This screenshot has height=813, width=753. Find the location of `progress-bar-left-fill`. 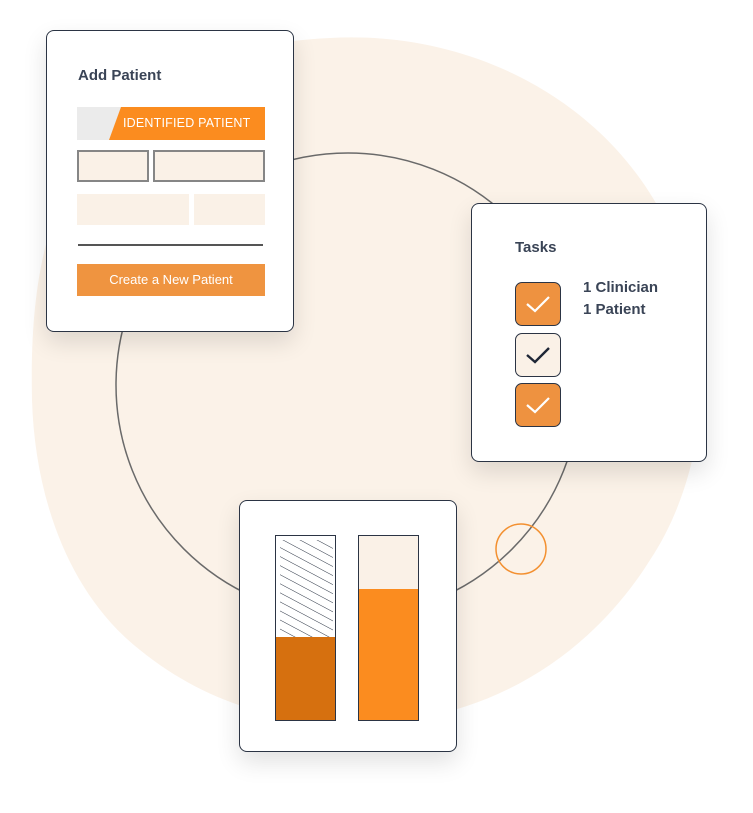

progress-bar-left-fill is located at coordinates (305, 678).